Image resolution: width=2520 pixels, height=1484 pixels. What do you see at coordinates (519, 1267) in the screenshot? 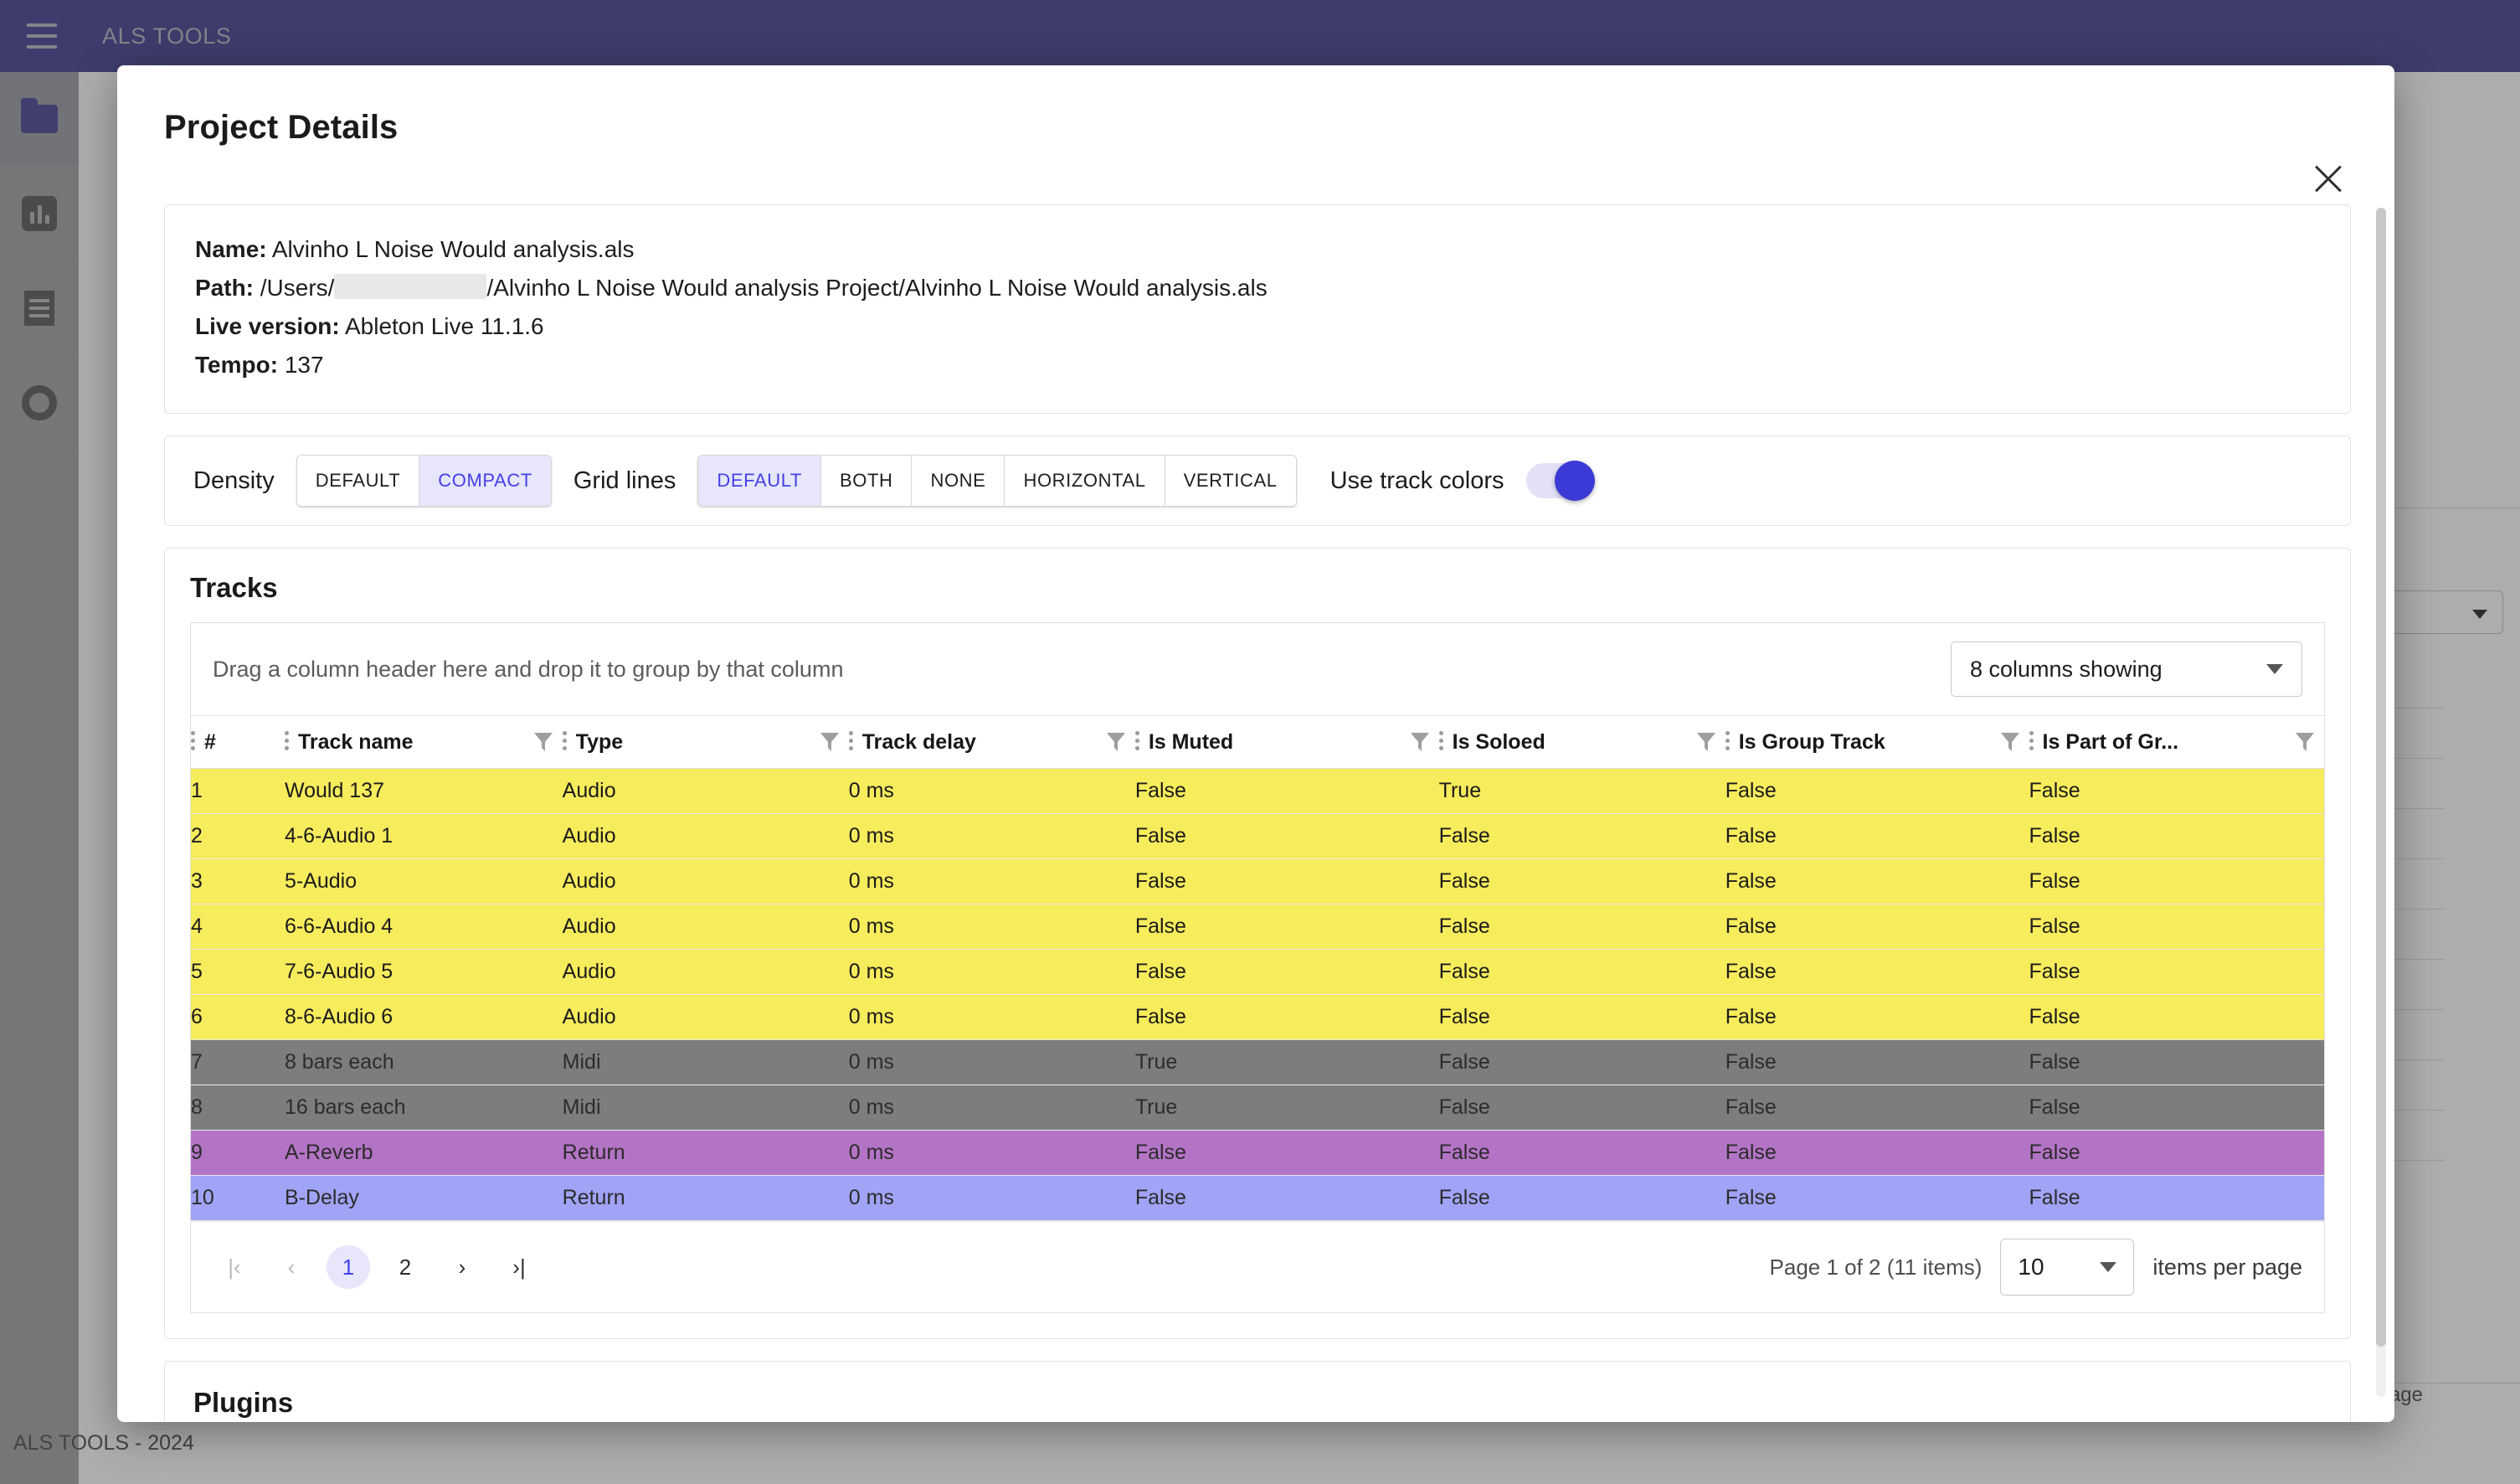
I see `last-page-button: ›|` at bounding box center [519, 1267].